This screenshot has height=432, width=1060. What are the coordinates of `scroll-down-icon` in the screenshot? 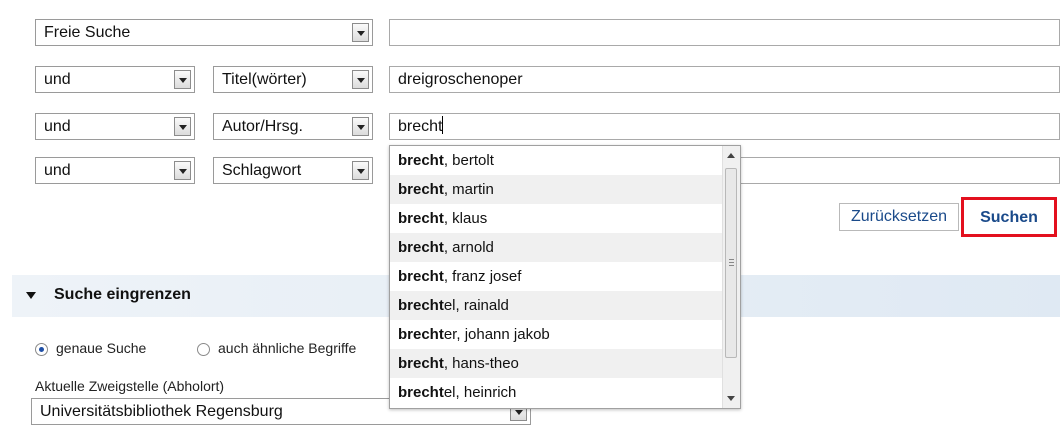 It's located at (731, 398).